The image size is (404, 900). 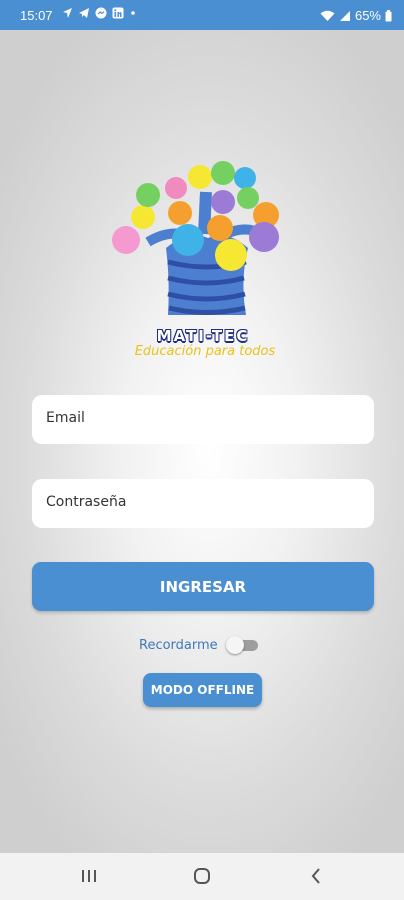 I want to click on email-placeholder: Email, so click(x=65, y=418).